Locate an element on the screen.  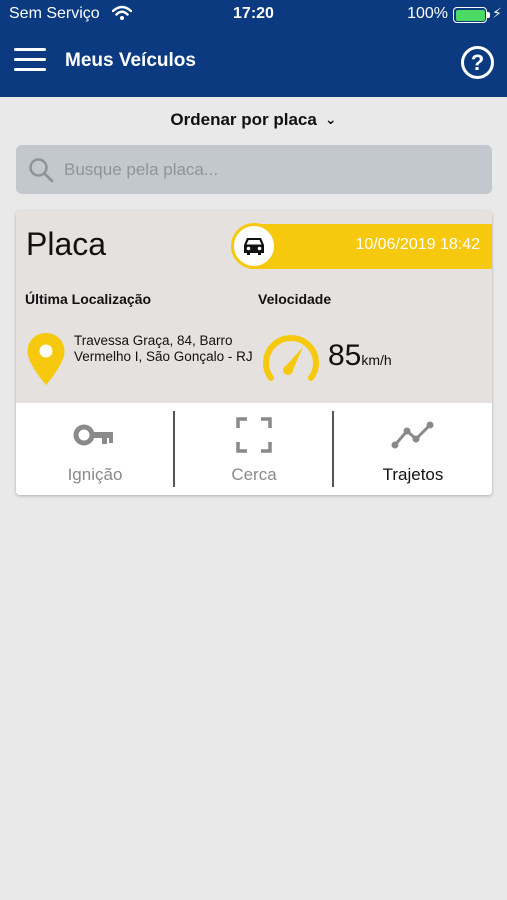
routes-button: Trajetos is located at coordinates (413, 449).